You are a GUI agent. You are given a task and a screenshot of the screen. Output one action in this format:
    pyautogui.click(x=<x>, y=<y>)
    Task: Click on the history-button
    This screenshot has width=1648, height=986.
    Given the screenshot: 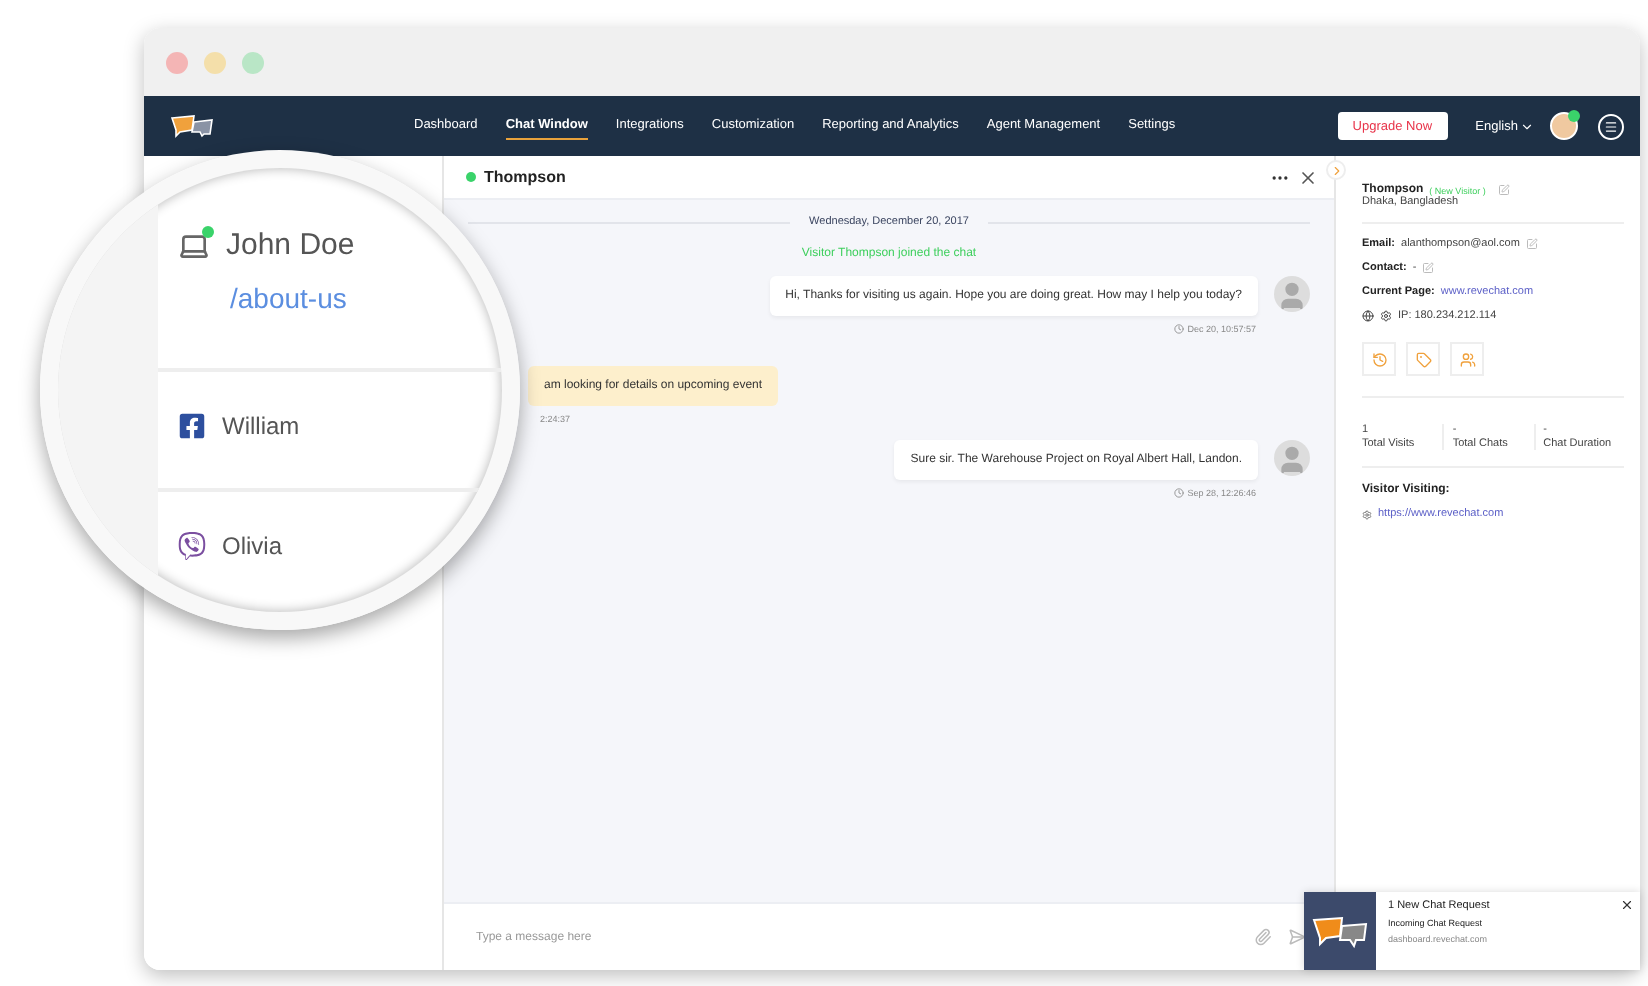 What is the action you would take?
    pyautogui.click(x=1379, y=359)
    